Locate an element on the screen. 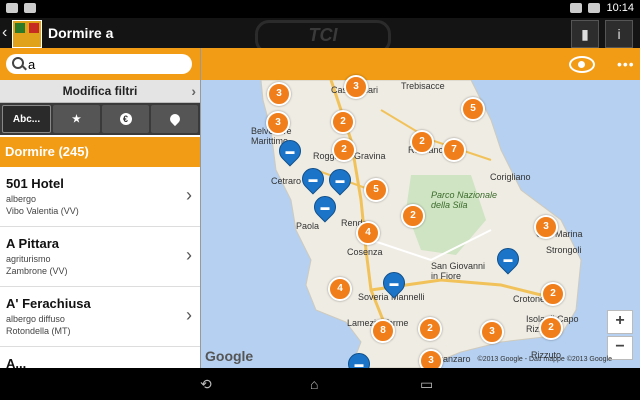 The height and width of the screenshot is (400, 640). back-icon: ‹ is located at coordinates (4, 33).